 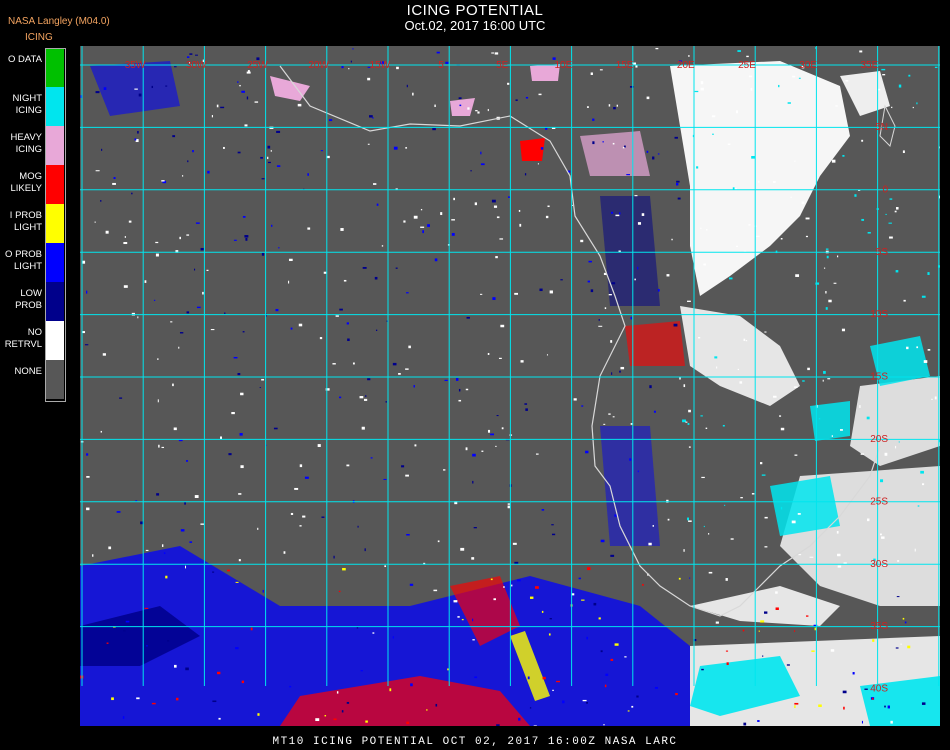 What do you see at coordinates (23, 338) in the screenshot?
I see `legend-label: NO RETRVL` at bounding box center [23, 338].